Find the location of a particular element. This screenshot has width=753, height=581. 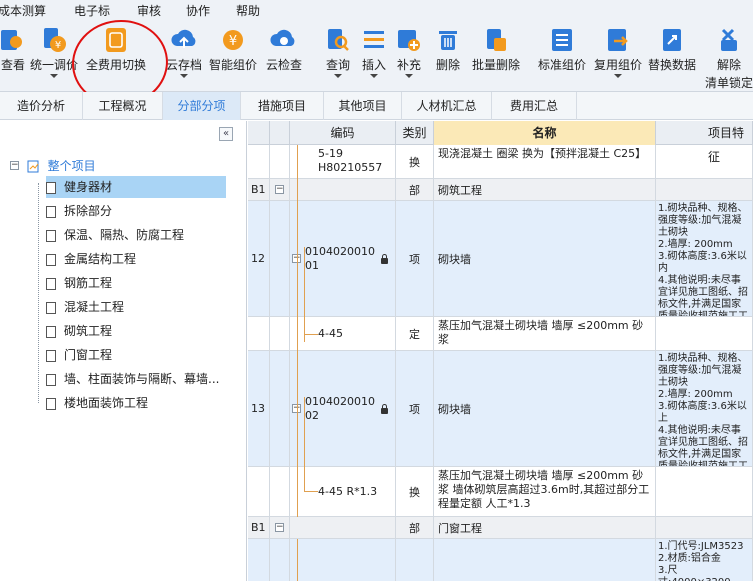

code-cell: −0104020010 01 is located at coordinates (343, 258).